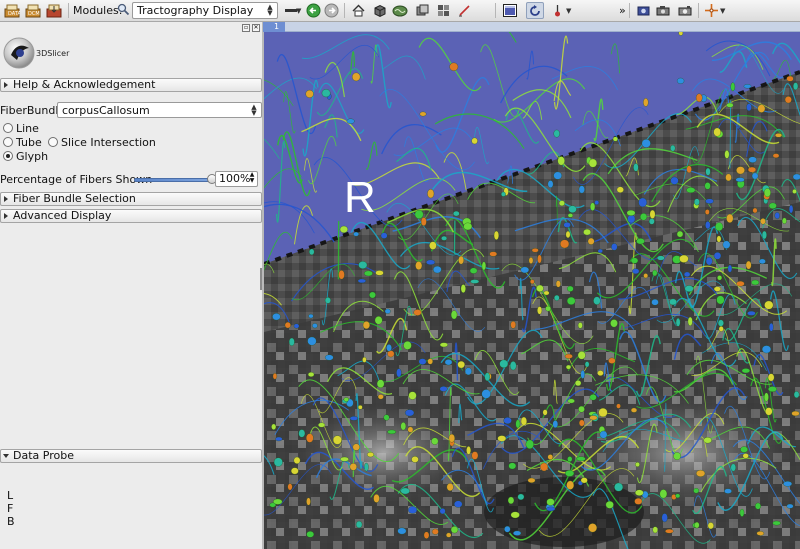  What do you see at coordinates (131, 456) in the screenshot?
I see `data-probe-section-header: Data Probe` at bounding box center [131, 456].